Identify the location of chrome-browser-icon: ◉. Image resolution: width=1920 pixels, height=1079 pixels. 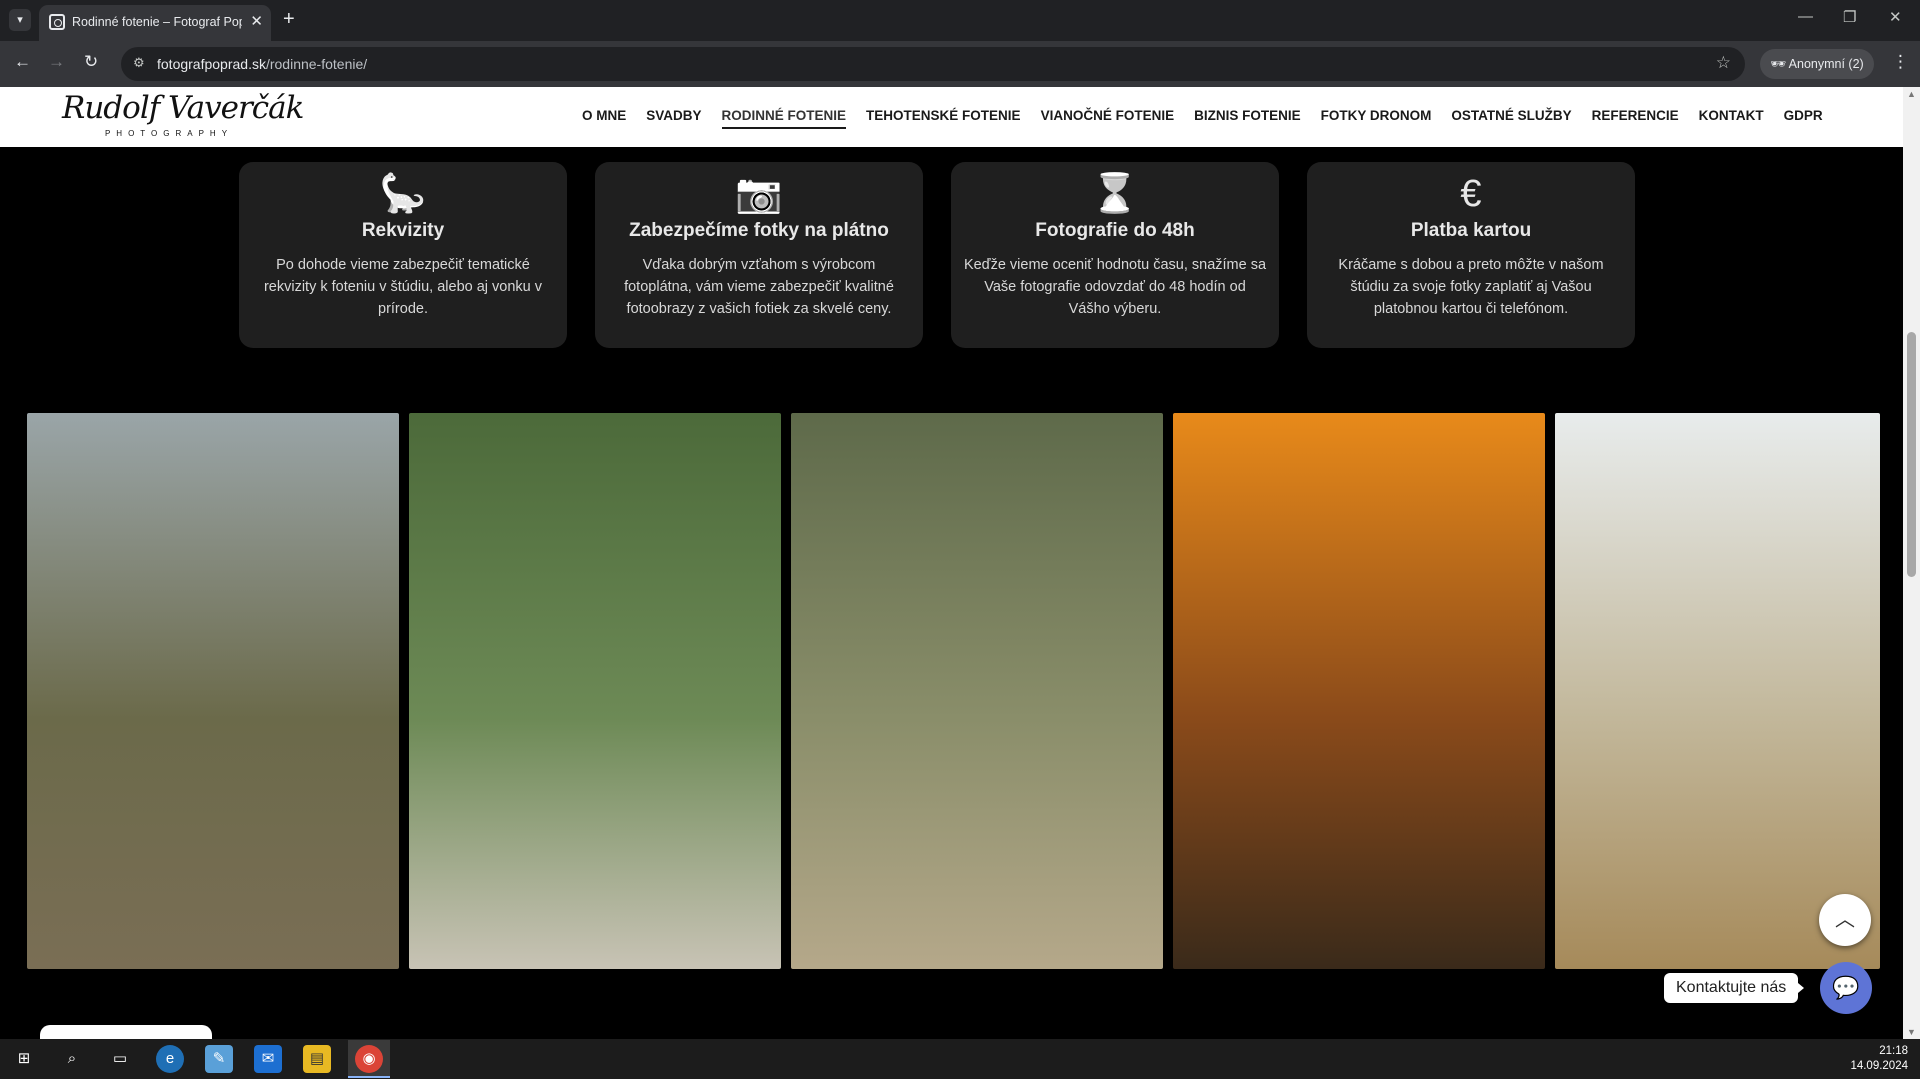
(369, 1059).